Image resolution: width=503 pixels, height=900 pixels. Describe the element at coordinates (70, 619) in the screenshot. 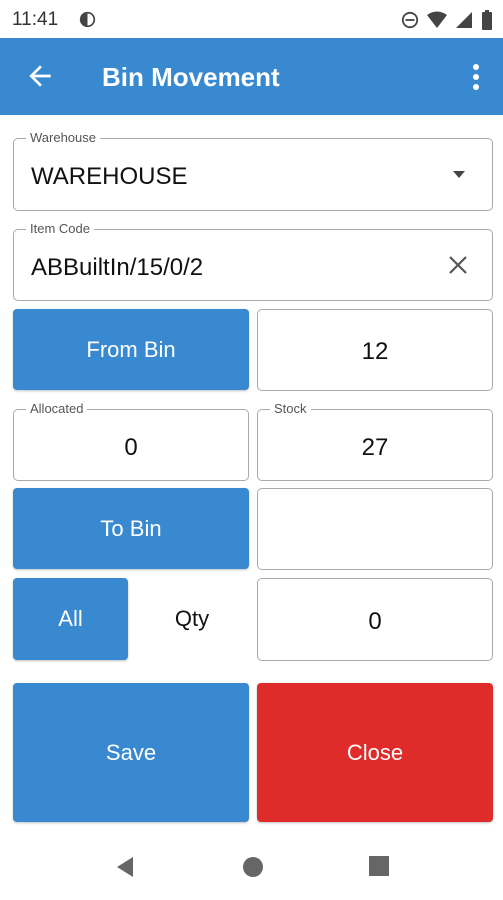

I see `all-button: All` at that location.